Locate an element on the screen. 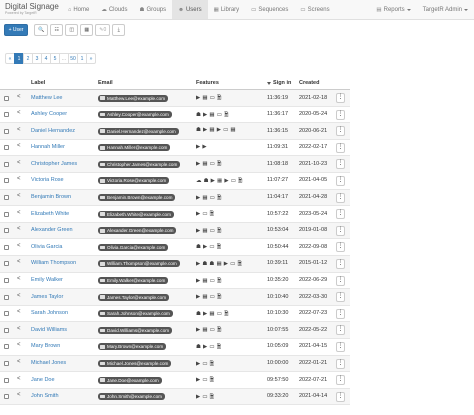 Image resolution: width=474 pixels, height=415 pixels. download-button: ⤓ is located at coordinates (119, 30).